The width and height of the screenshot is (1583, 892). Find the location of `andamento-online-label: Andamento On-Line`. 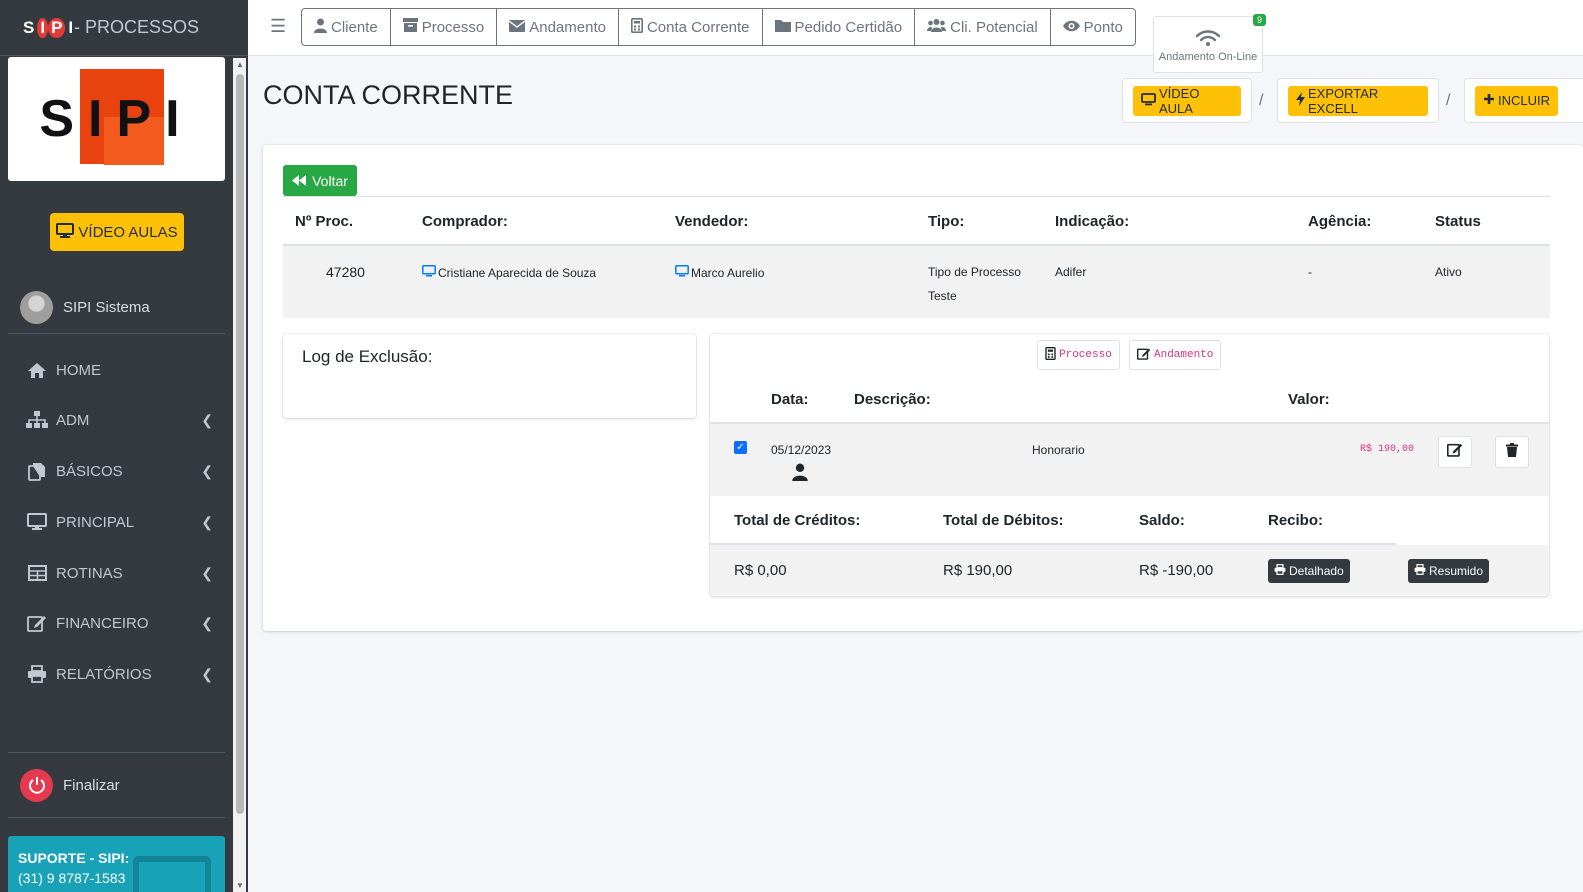

andamento-online-label: Andamento On-Line is located at coordinates (1208, 57).